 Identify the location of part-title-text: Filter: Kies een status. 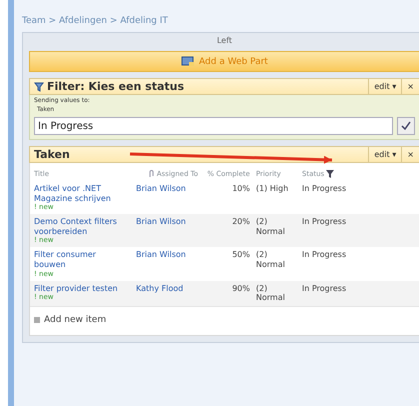
(115, 86).